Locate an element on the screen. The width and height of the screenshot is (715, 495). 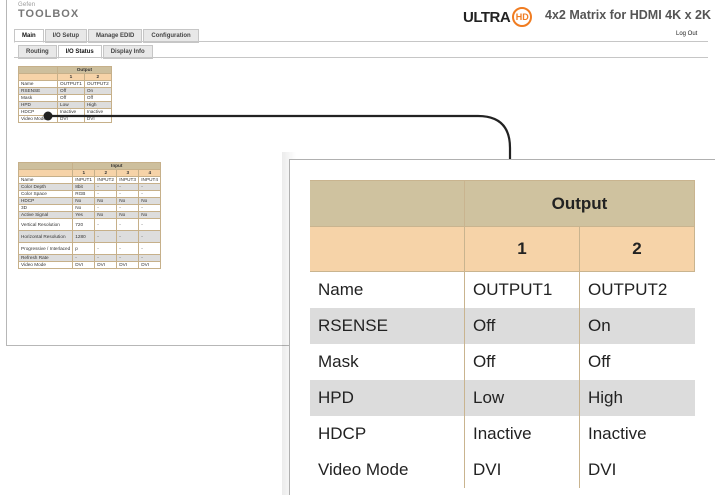
column-header: 1 is located at coordinates (522, 249).